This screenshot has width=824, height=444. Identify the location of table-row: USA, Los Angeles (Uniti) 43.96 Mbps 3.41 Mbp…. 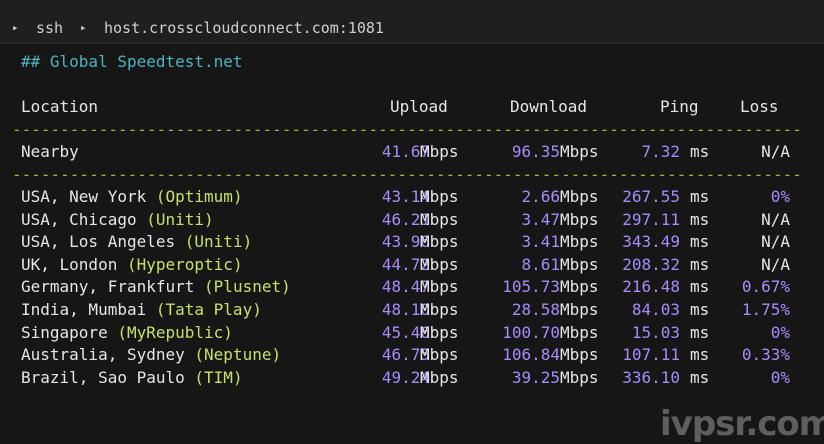
(411, 241).